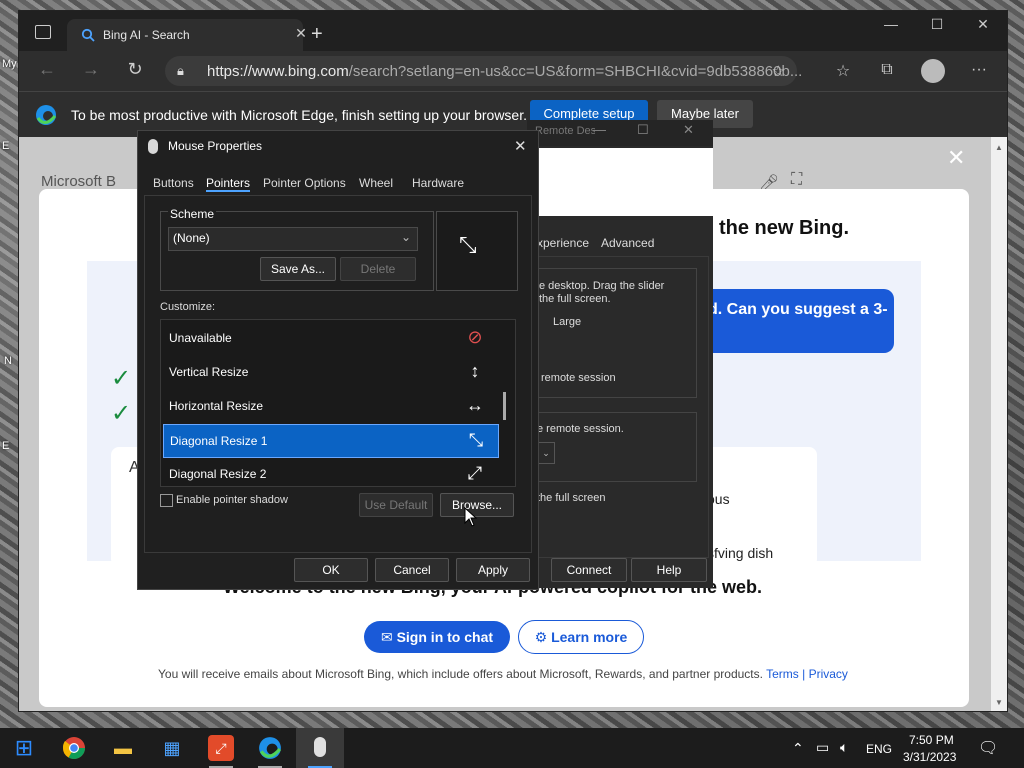 This screenshot has width=1024, height=768. I want to click on profile-avatar, so click(933, 71).